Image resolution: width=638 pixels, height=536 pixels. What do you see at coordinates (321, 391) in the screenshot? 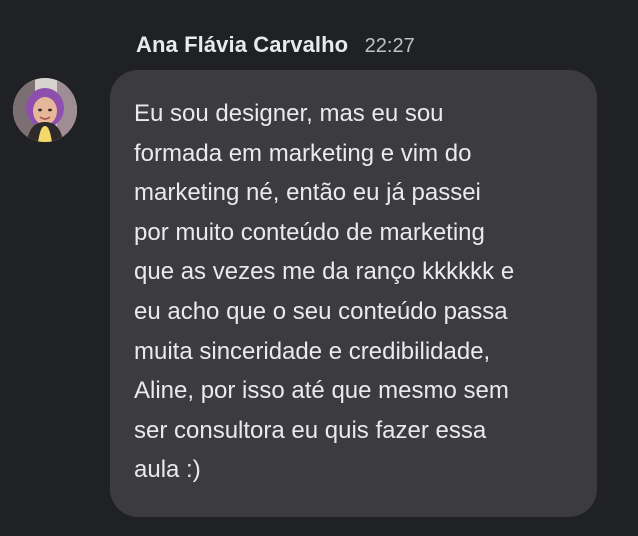
I see `message-line: Aline, por isso até que mesmo sem` at bounding box center [321, 391].